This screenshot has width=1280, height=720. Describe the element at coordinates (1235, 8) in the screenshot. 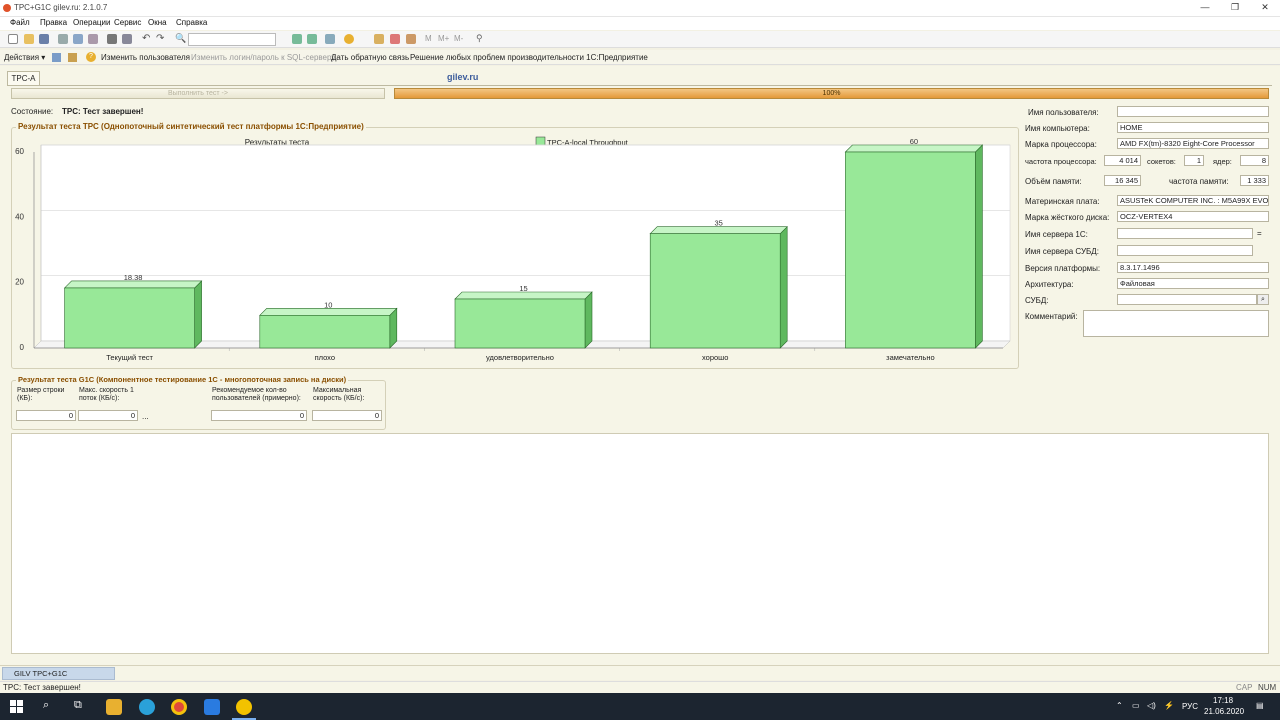

I see `restore-icon: ❐` at that location.